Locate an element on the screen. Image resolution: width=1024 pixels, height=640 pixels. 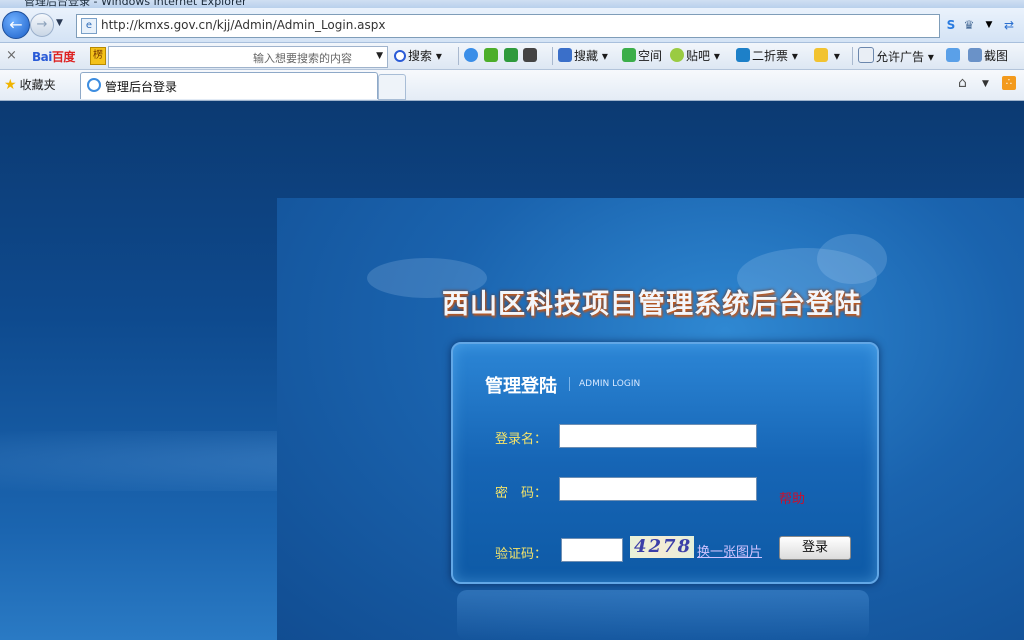
pencil-icon is located at coordinates (953, 55).